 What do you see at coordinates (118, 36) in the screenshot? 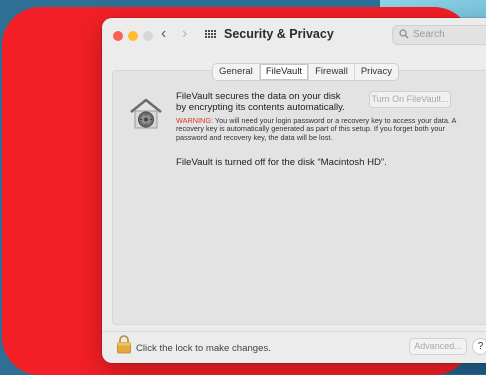
I see `close-button` at bounding box center [118, 36].